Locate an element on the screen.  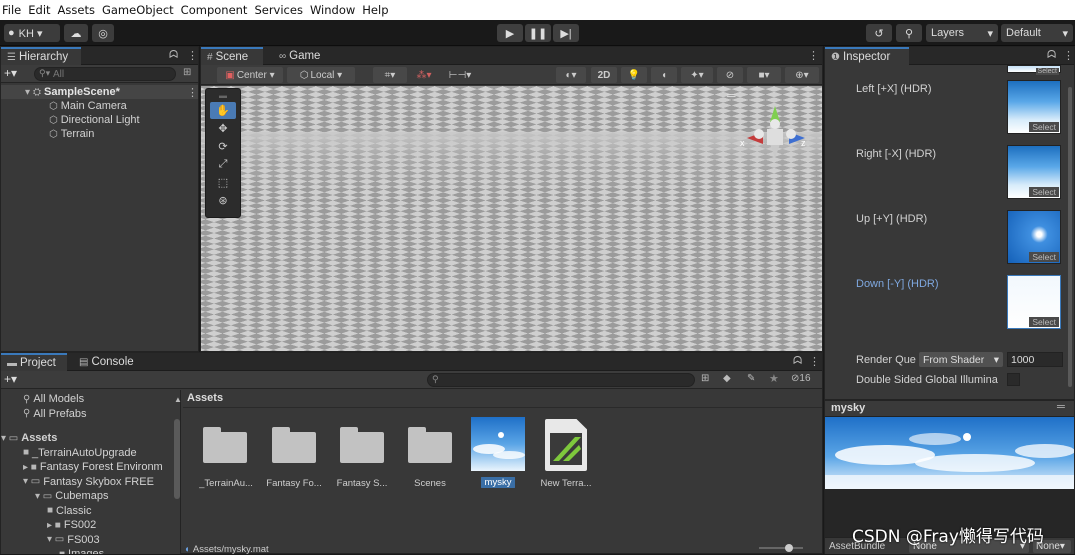
tree-item: ▾ ▭ Assets is located at coordinates (29, 438).